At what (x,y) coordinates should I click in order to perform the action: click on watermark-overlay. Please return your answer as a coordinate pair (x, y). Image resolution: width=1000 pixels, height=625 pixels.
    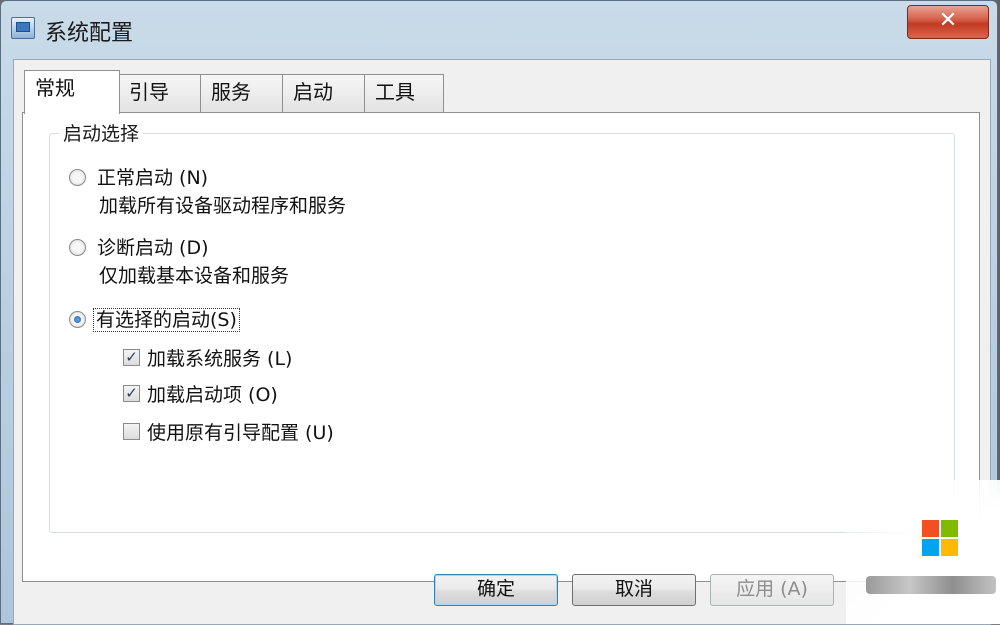
    Looking at the image, I should click on (923, 552).